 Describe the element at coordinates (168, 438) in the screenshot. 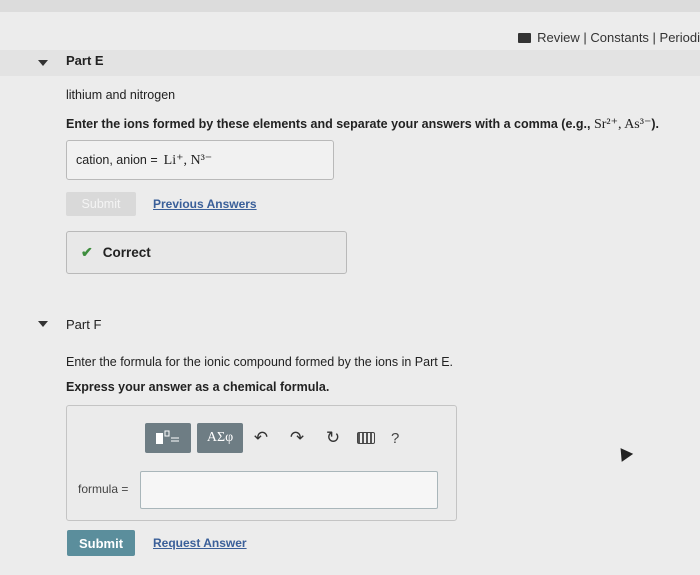

I see `template-icon` at that location.